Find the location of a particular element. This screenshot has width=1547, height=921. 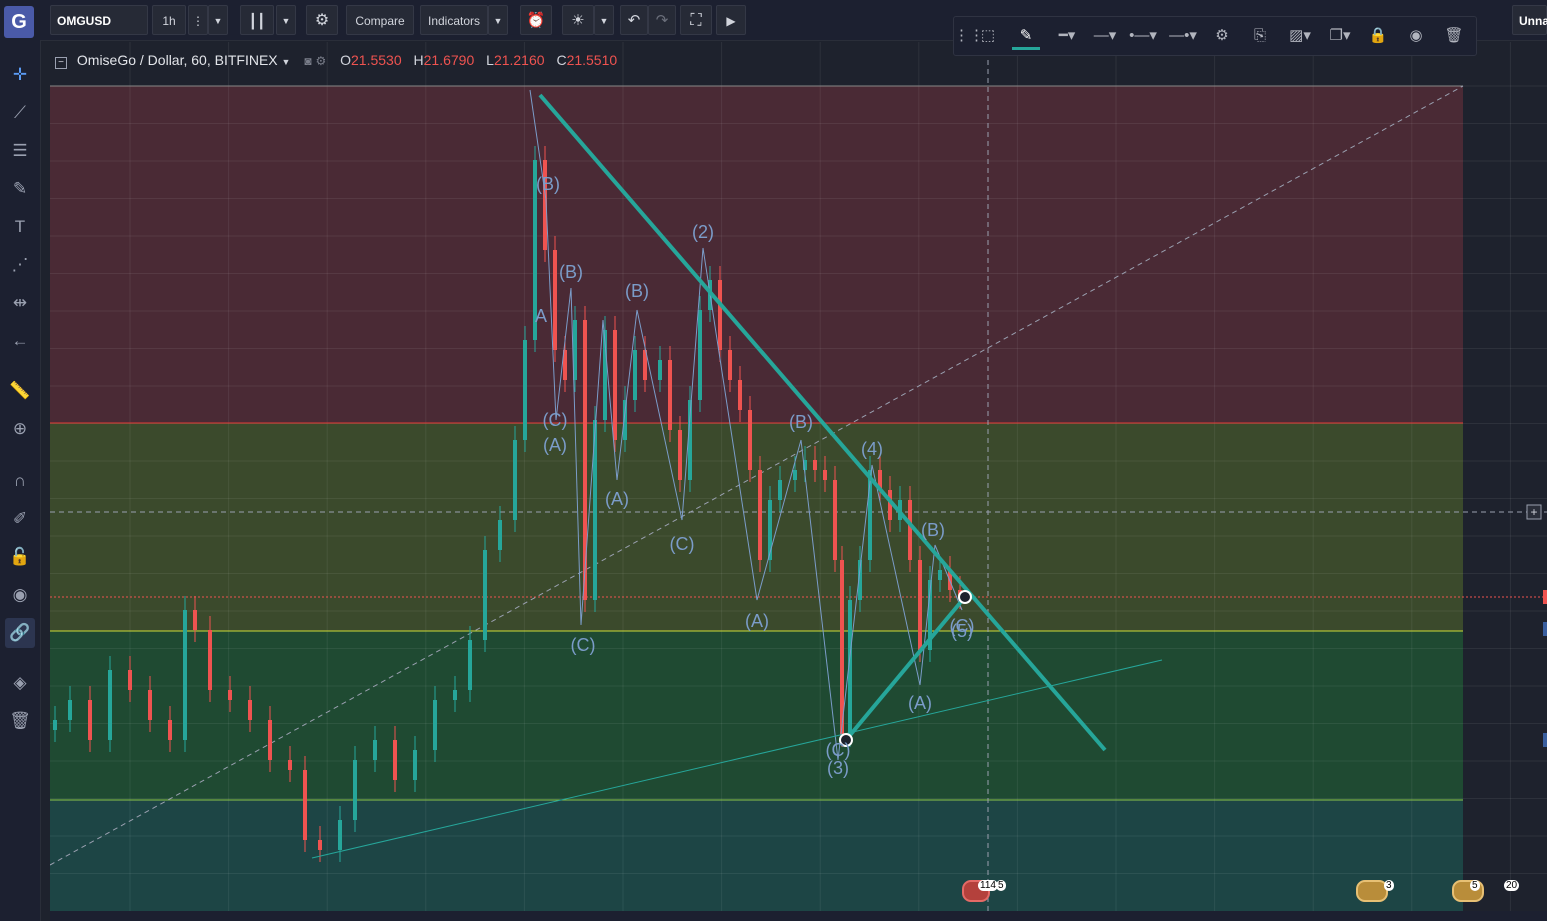

clone-icon: ⎘ is located at coordinates (1260, 36).